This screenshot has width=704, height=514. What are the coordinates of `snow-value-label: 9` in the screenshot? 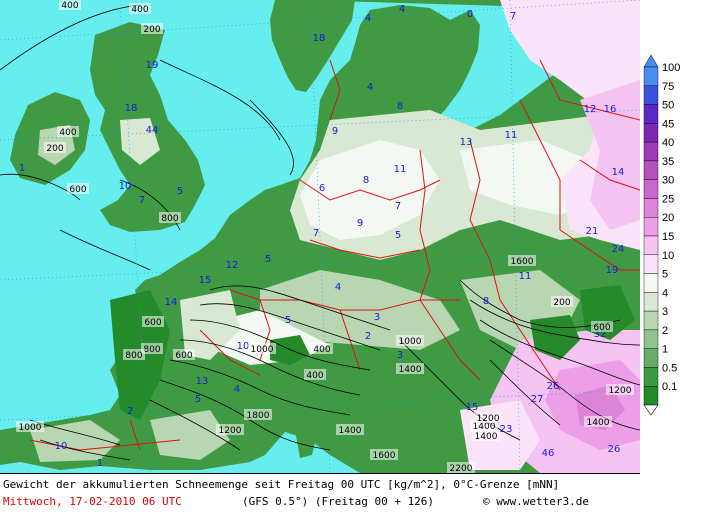 It's located at (360, 223).